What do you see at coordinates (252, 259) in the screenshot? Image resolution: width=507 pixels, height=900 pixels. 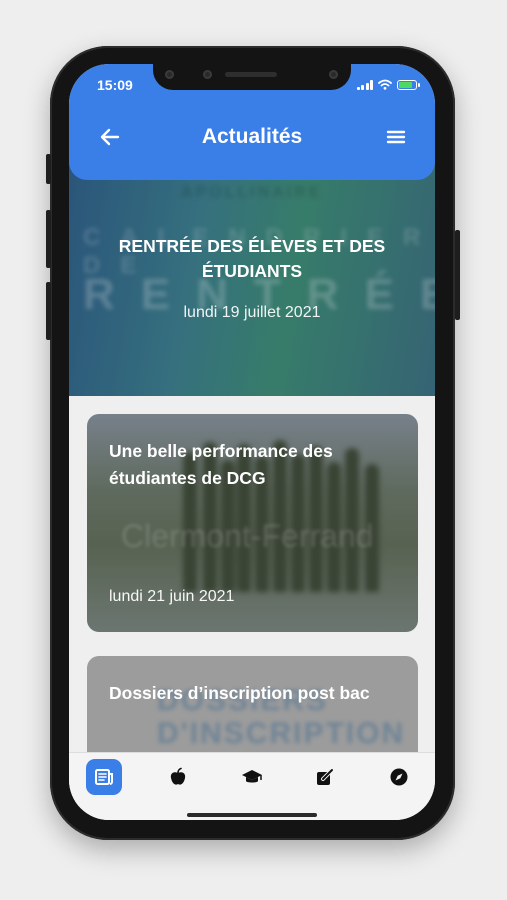 I see `featured-news-title: RENTRÉE DES ÉLÈVES ET DES ÉTUDIANTS` at bounding box center [252, 259].